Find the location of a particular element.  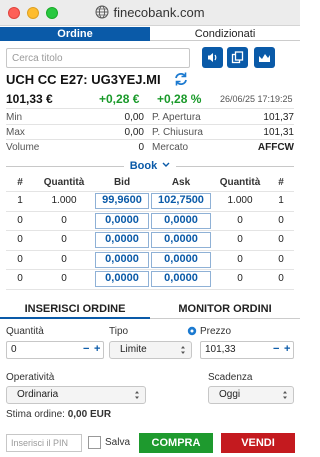

volume-value: 0 is located at coordinates (141, 147).